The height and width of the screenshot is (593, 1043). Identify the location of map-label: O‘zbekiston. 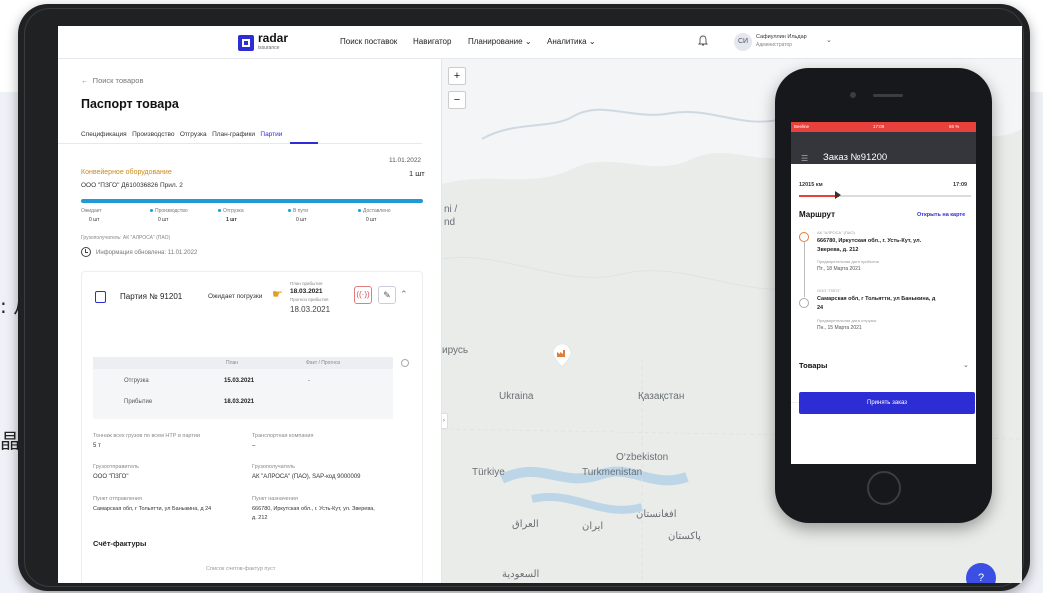
(642, 457).